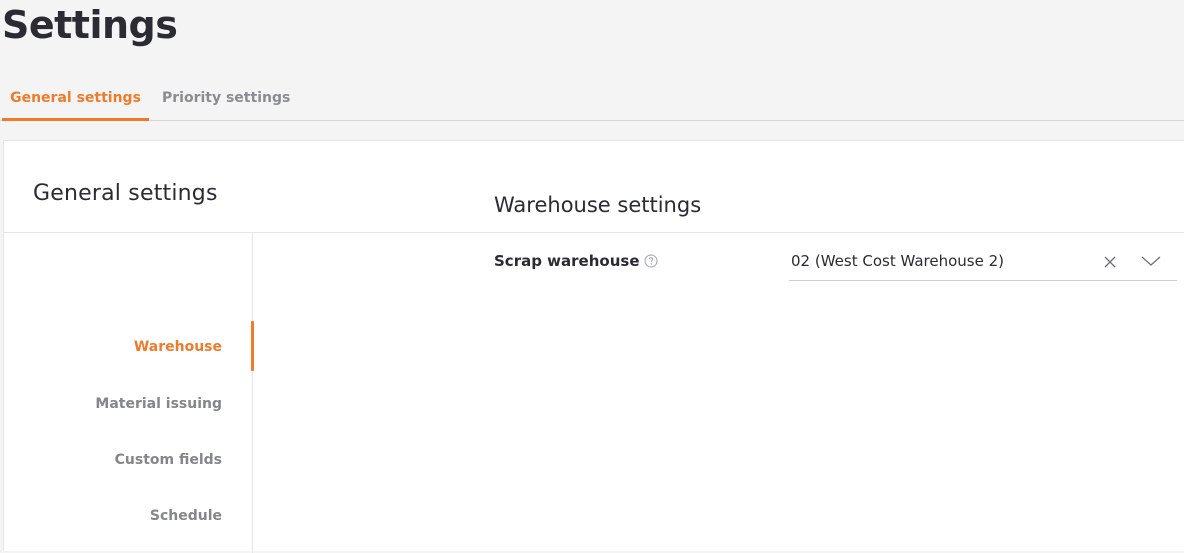  Describe the element at coordinates (186, 516) in the screenshot. I see `sidebar-item-schedule: Schedule` at that location.